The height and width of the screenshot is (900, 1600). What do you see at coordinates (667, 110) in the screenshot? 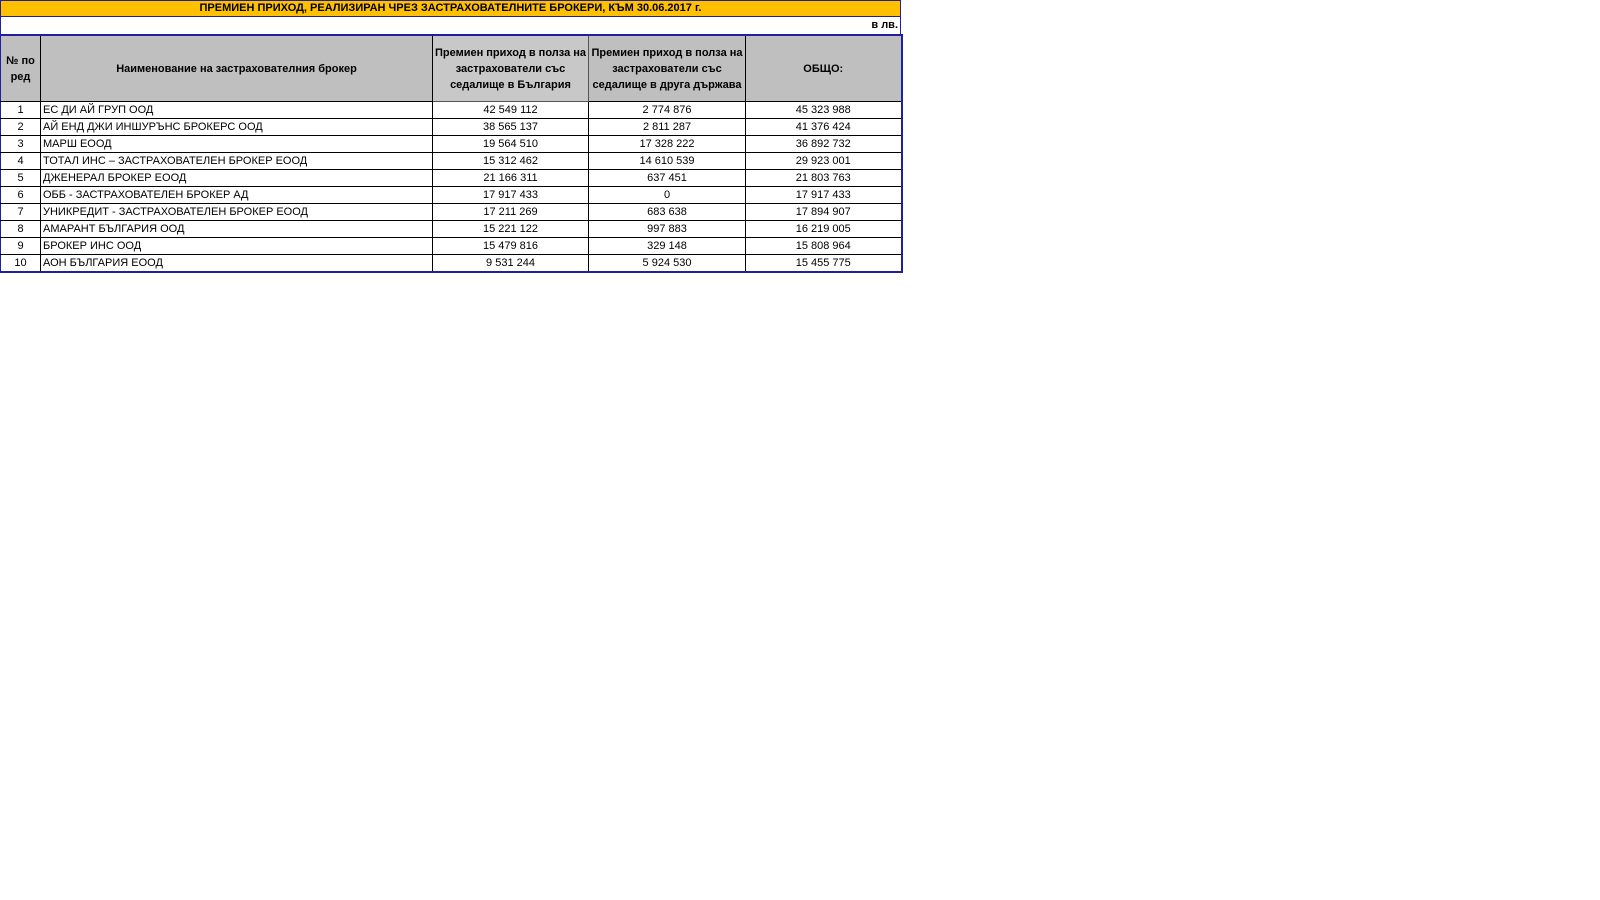
I see `cell-premium-other-country: 2 774 876` at bounding box center [667, 110].